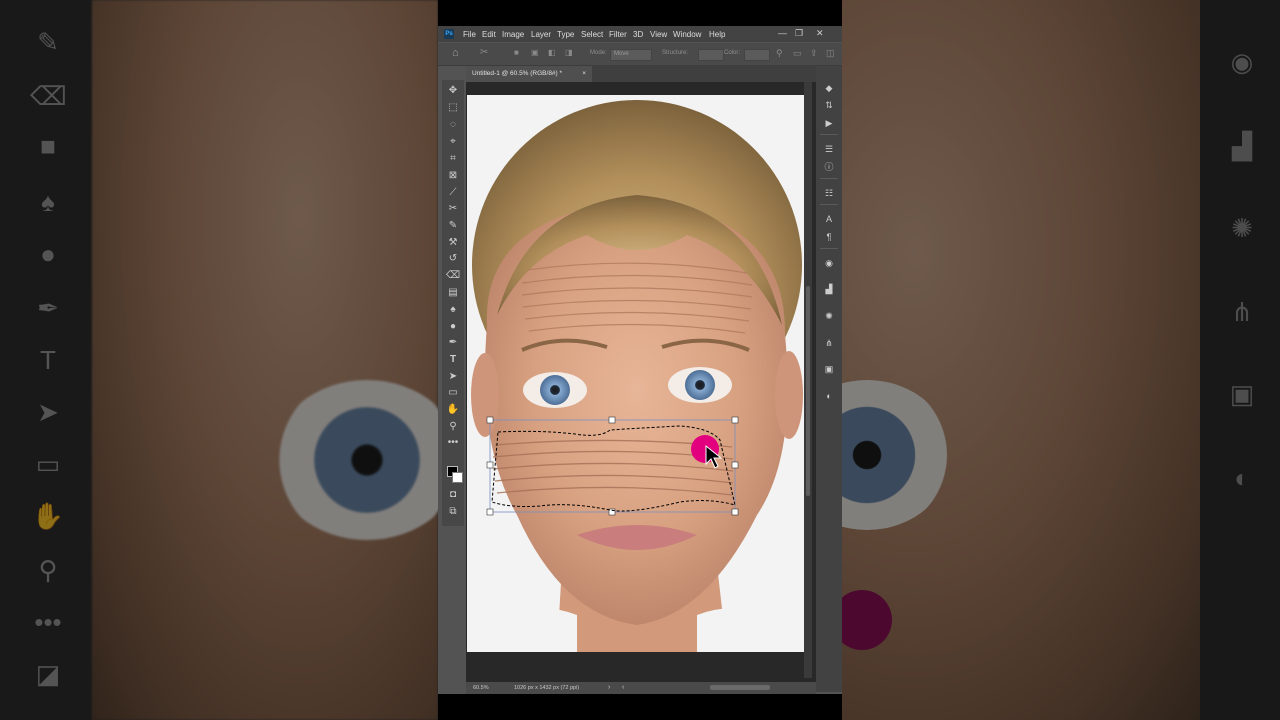 This screenshot has width=1280, height=720. I want to click on menu-filter: Filter, so click(618, 34).